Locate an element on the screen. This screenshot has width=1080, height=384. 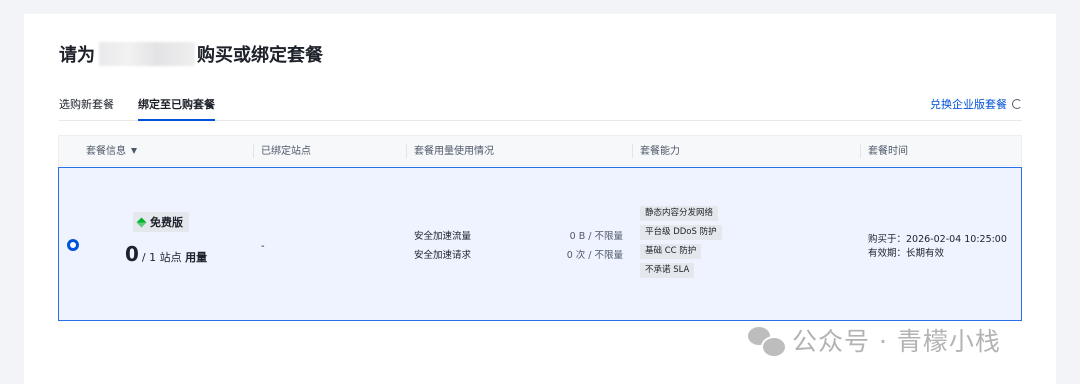
capability-tag: 基础 CC 防护 is located at coordinates (671, 251).